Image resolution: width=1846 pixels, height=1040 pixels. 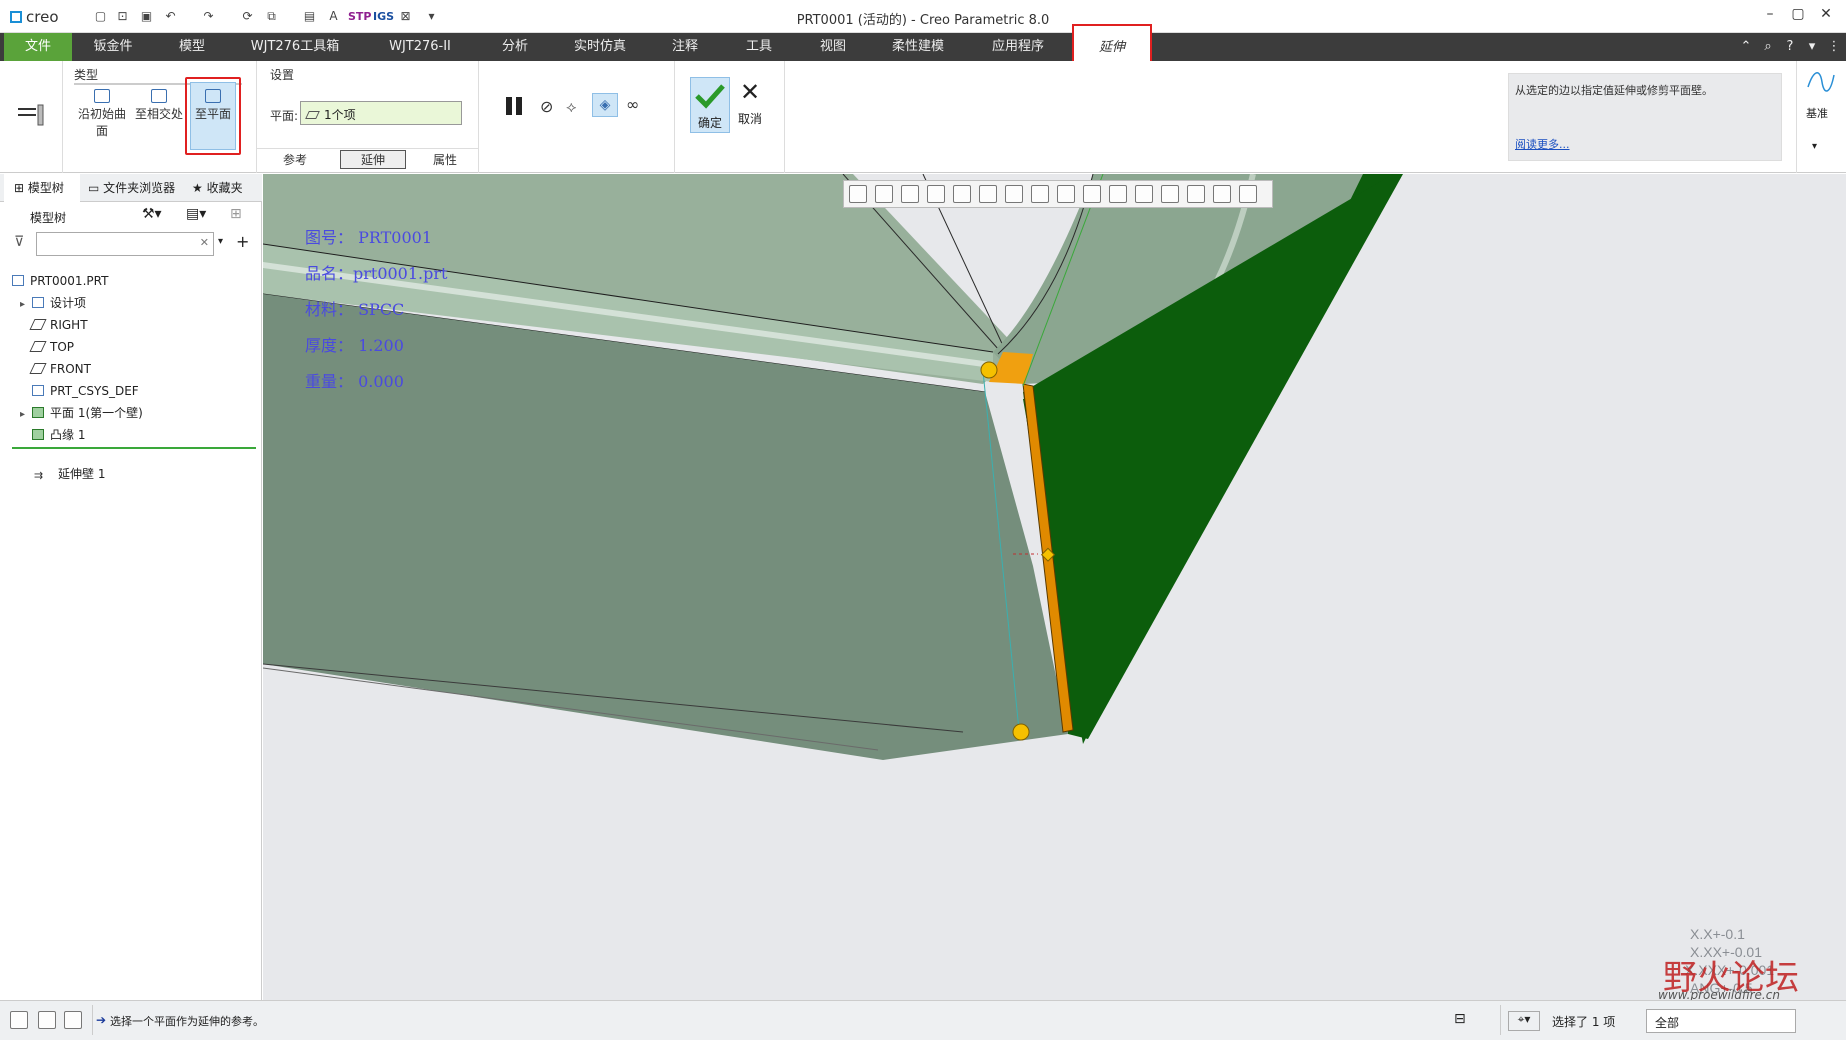 What do you see at coordinates (600, 47) in the screenshot?
I see `tab-simulation: 实时仿真` at bounding box center [600, 47].